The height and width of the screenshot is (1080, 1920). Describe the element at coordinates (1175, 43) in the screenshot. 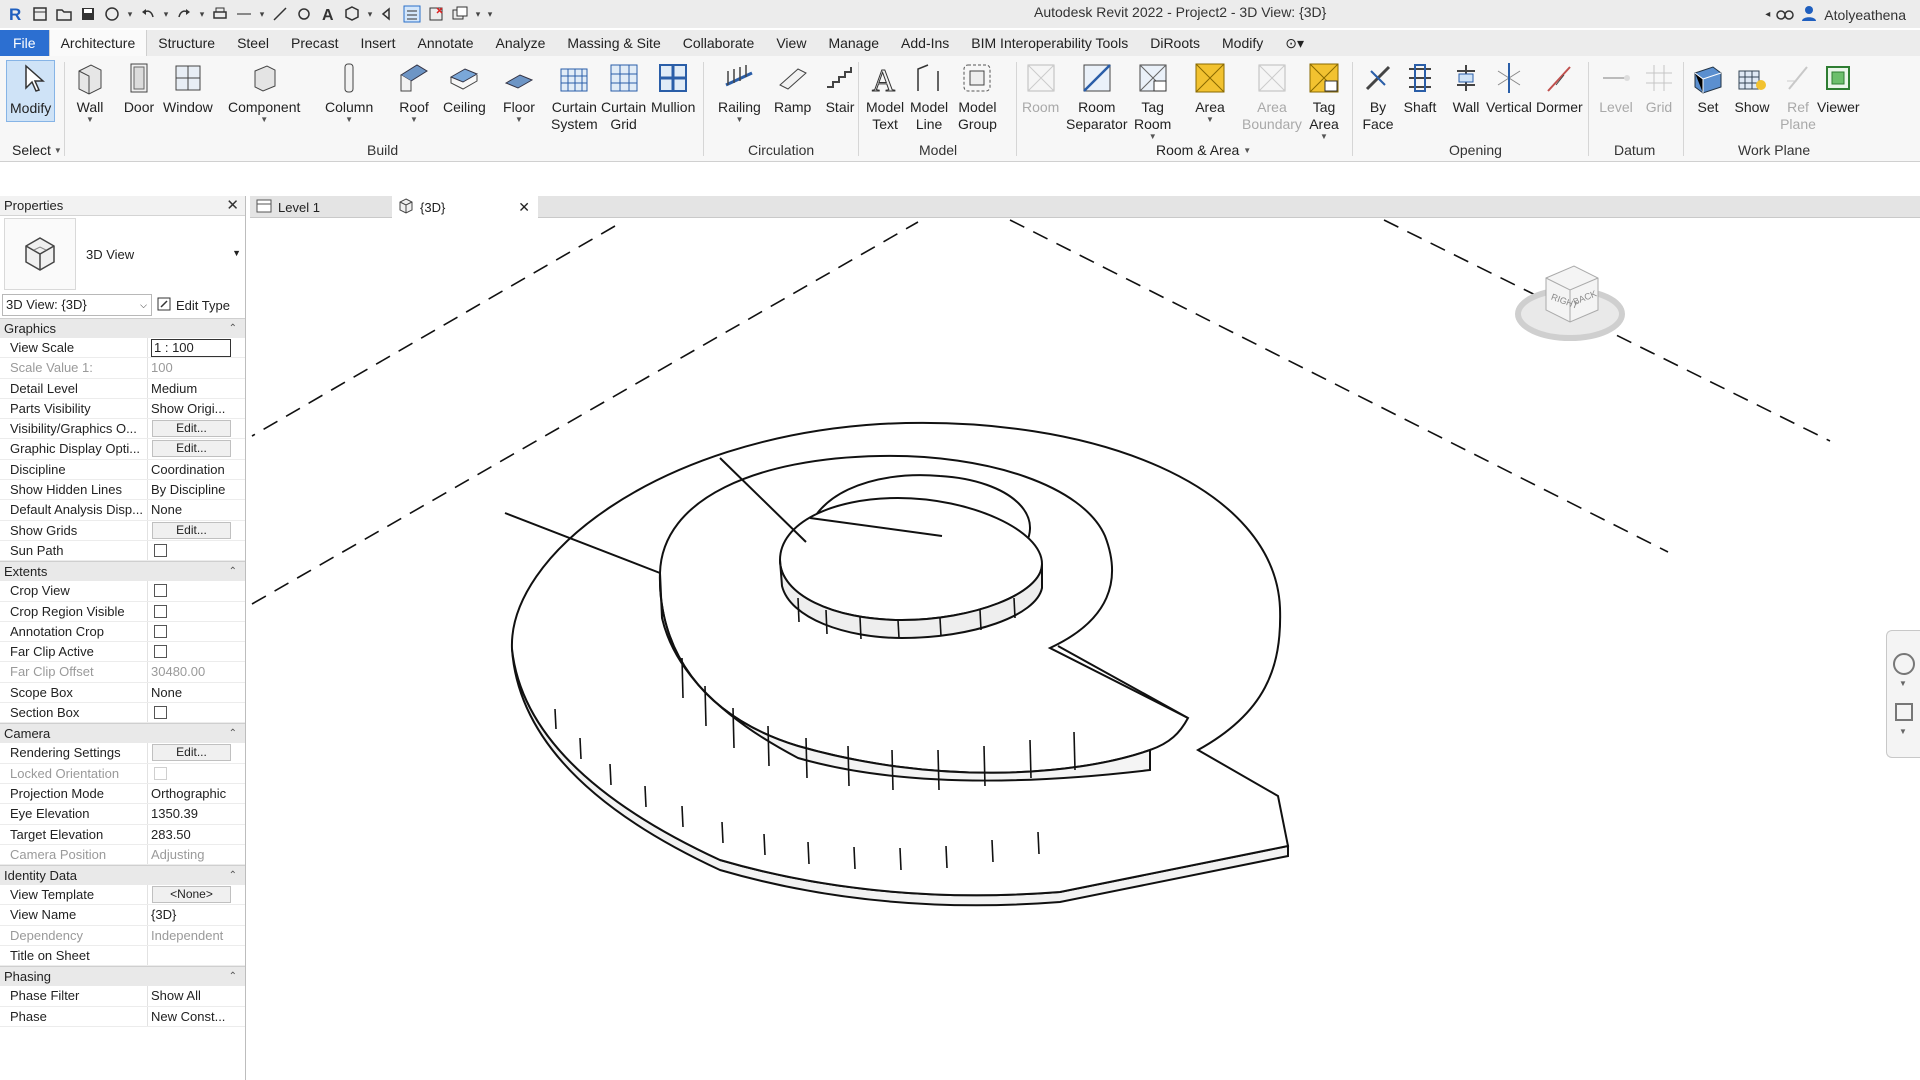

I see `tab-diroots: DiRoots` at that location.